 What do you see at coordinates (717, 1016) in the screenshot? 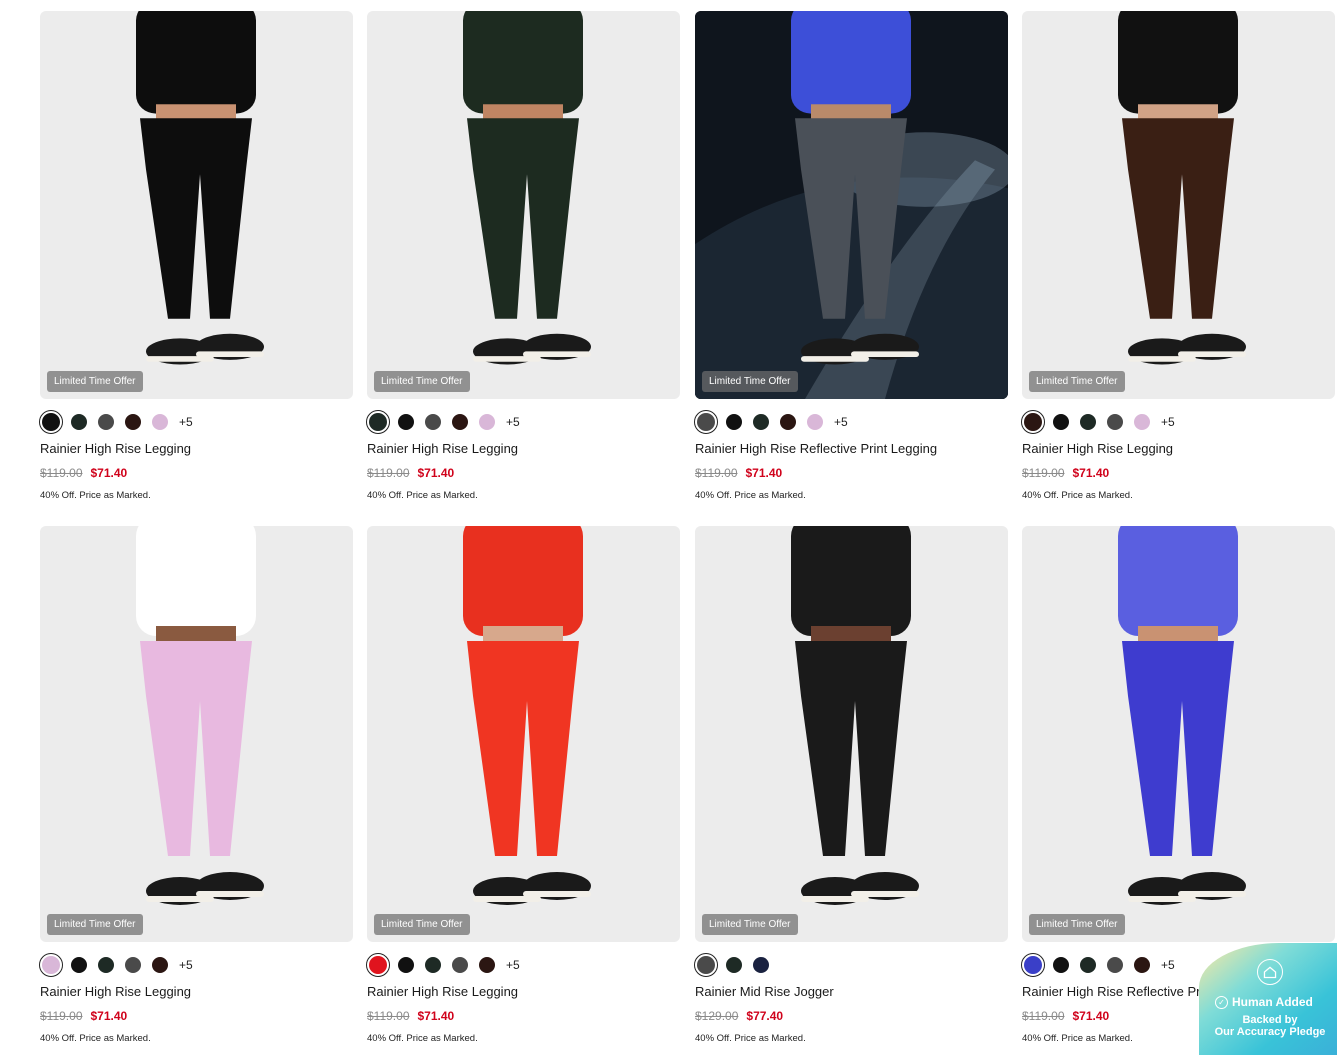
I see `original-price: $129.00` at bounding box center [717, 1016].